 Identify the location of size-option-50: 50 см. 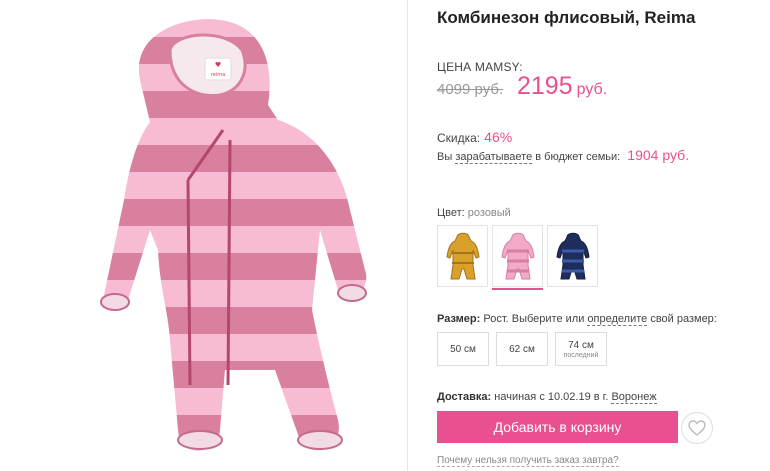
(463, 349).